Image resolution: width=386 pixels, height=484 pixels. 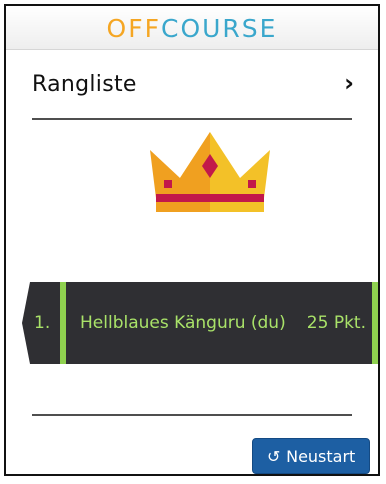 I want to click on rank-number: 1., so click(x=42, y=323).